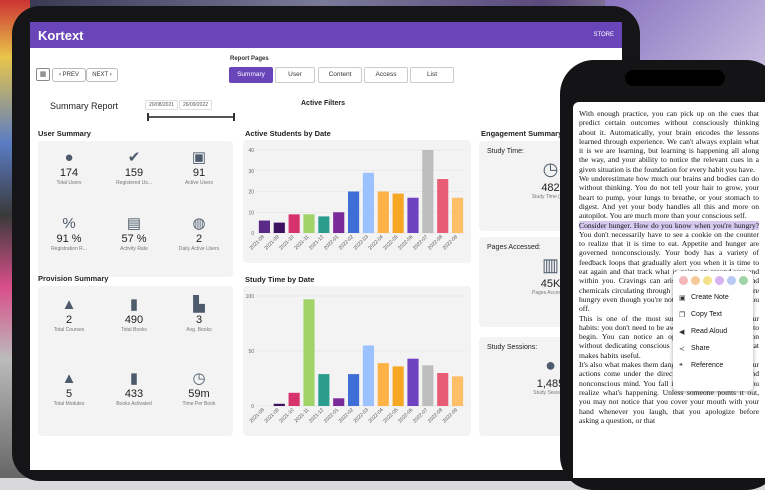 The image size is (765, 490). What do you see at coordinates (134, 157) in the screenshot?
I see `user-check-icon: ✔` at bounding box center [134, 157].